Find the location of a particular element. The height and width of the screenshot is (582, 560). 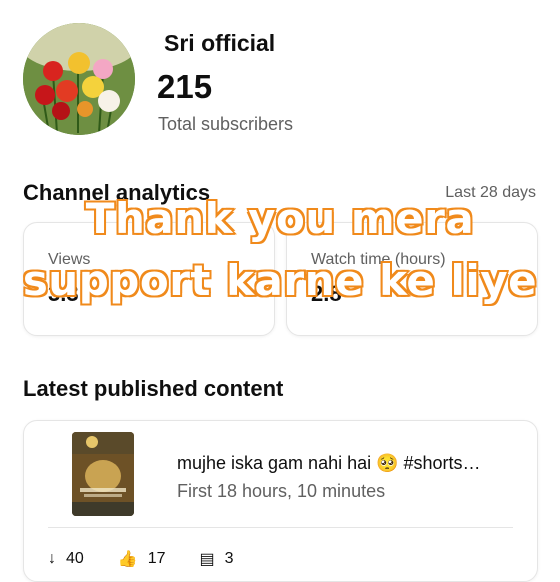

latest-content-heading: Latest published content is located at coordinates (153, 388).